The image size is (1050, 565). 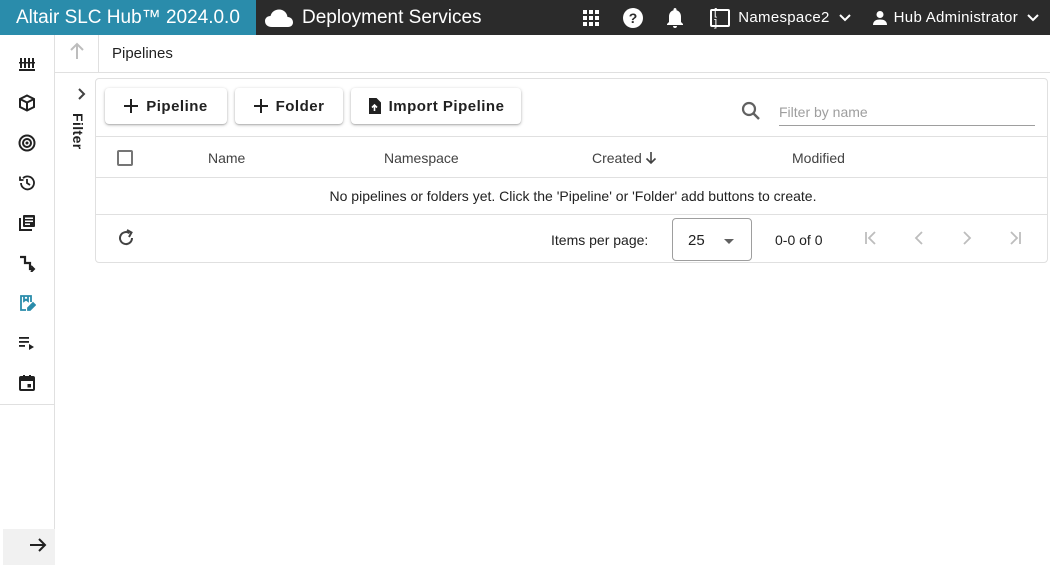 I want to click on import-pipeline-button: Import Pipeline, so click(x=436, y=106).